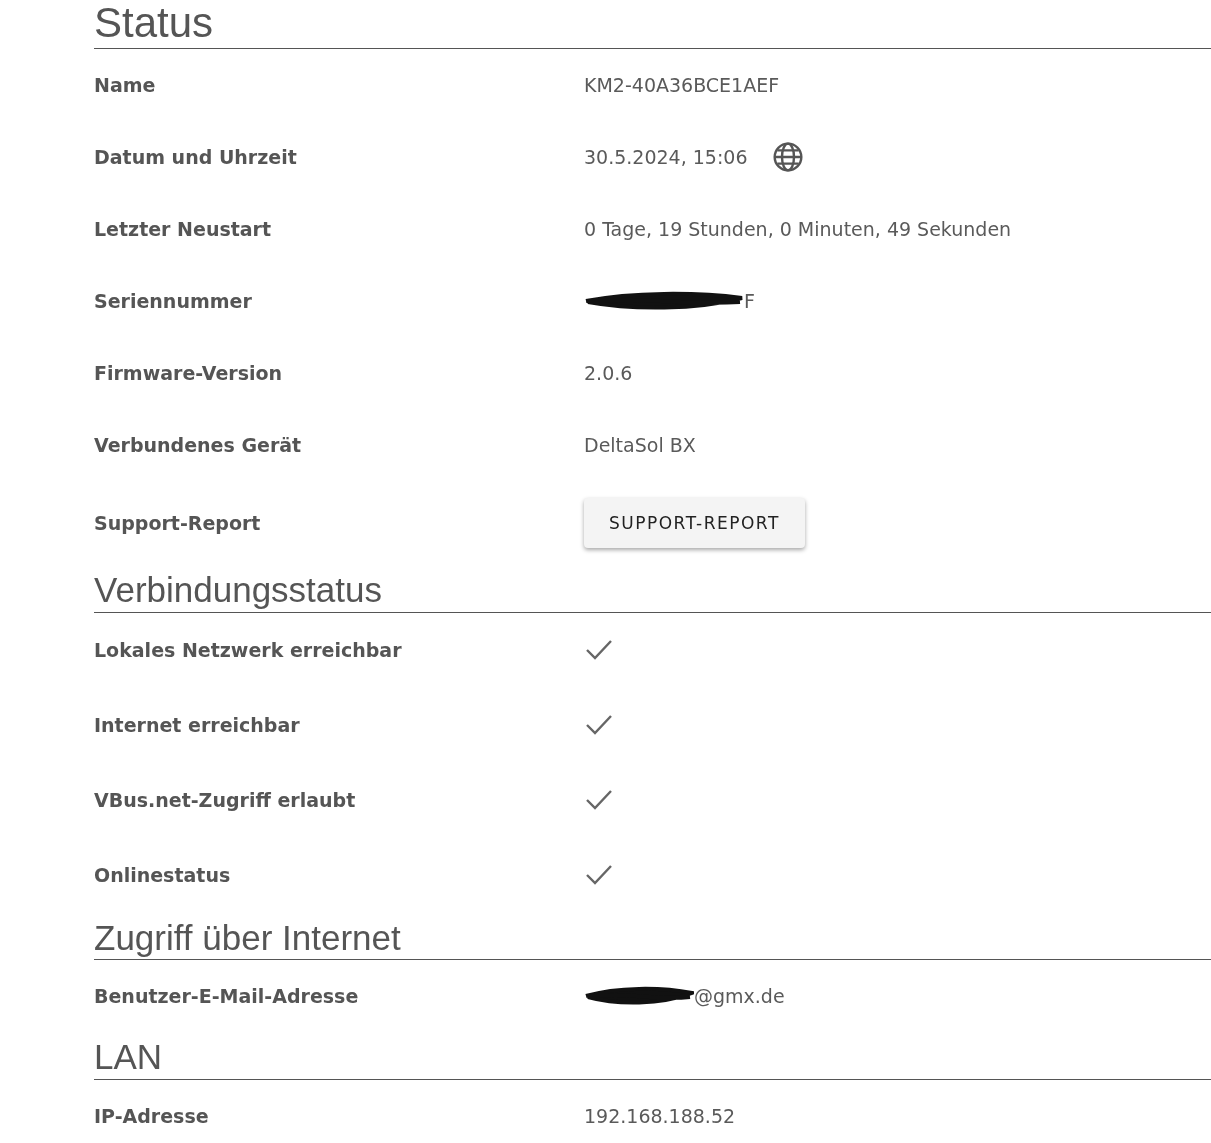 Image resolution: width=1211 pixels, height=1143 pixels. Describe the element at coordinates (608, 373) in the screenshot. I see `field-value: 2.0.6` at that location.